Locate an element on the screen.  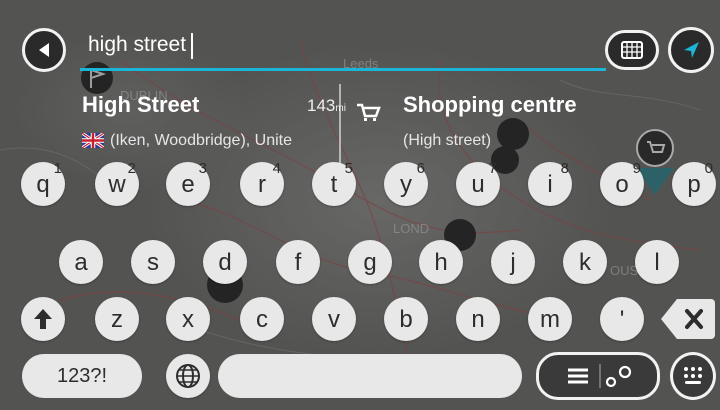
results-list-toggle is located at coordinates (598, 376).